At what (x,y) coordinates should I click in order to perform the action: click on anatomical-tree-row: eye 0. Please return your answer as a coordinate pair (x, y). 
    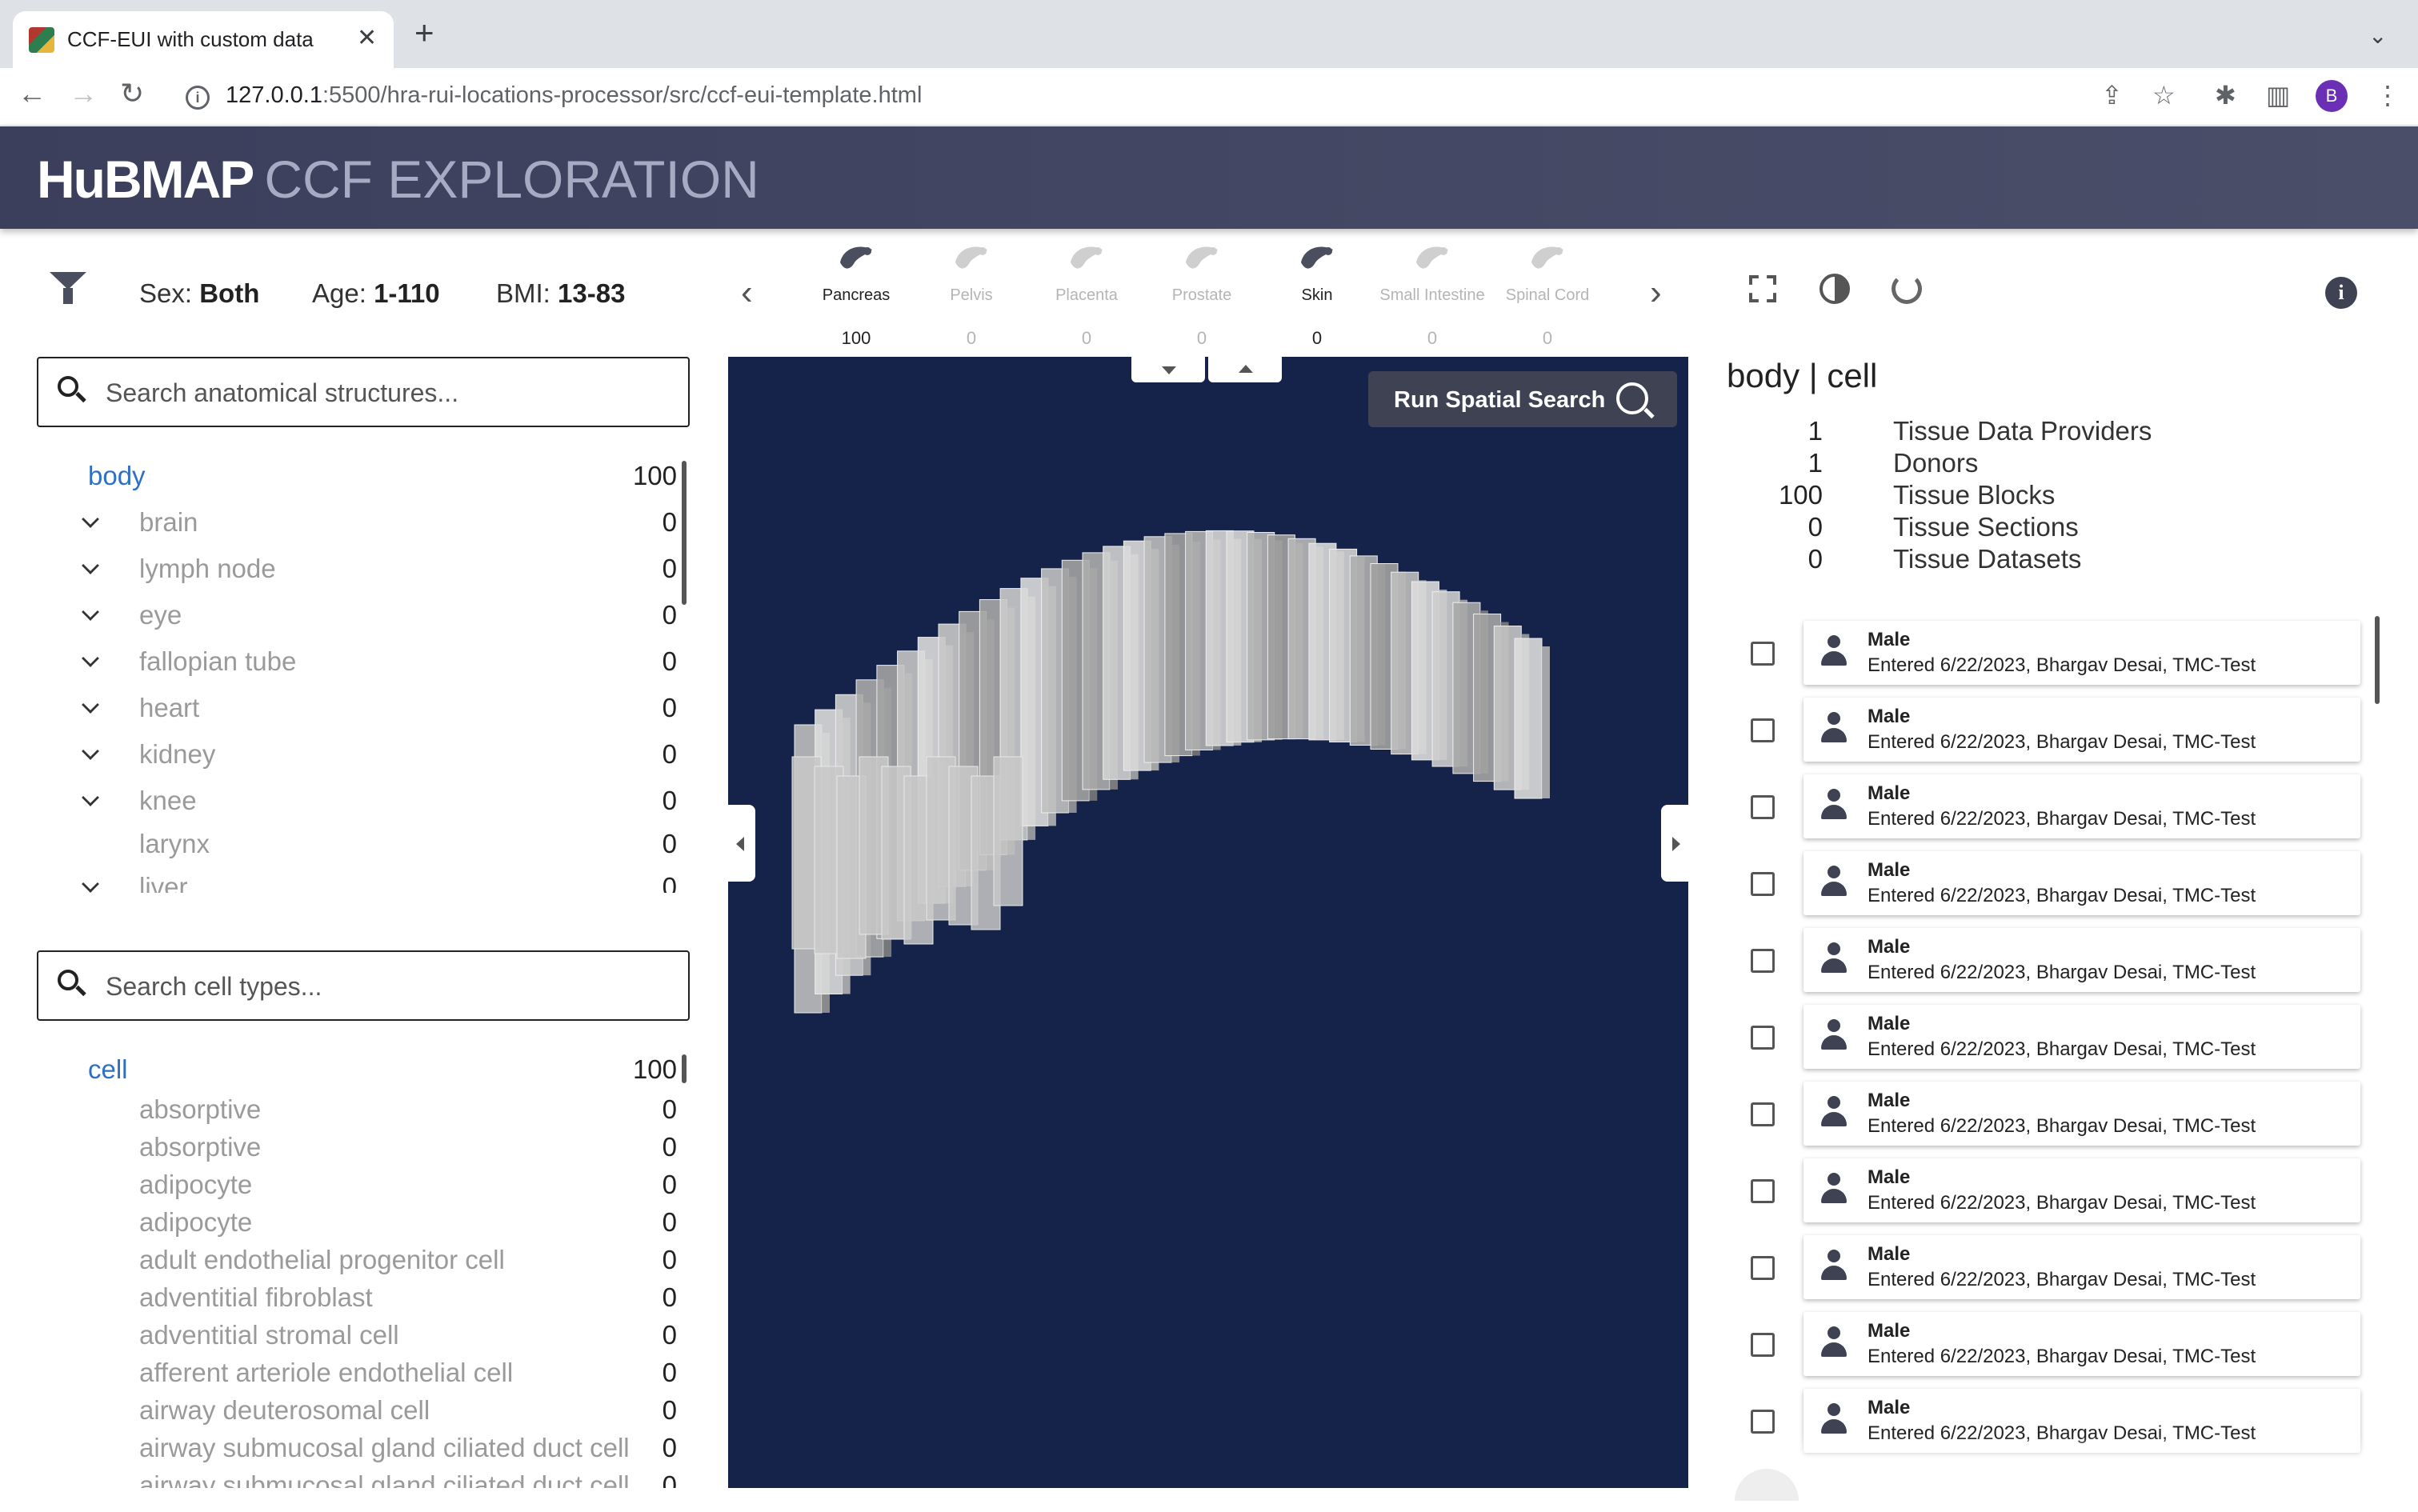
    Looking at the image, I should click on (357, 619).